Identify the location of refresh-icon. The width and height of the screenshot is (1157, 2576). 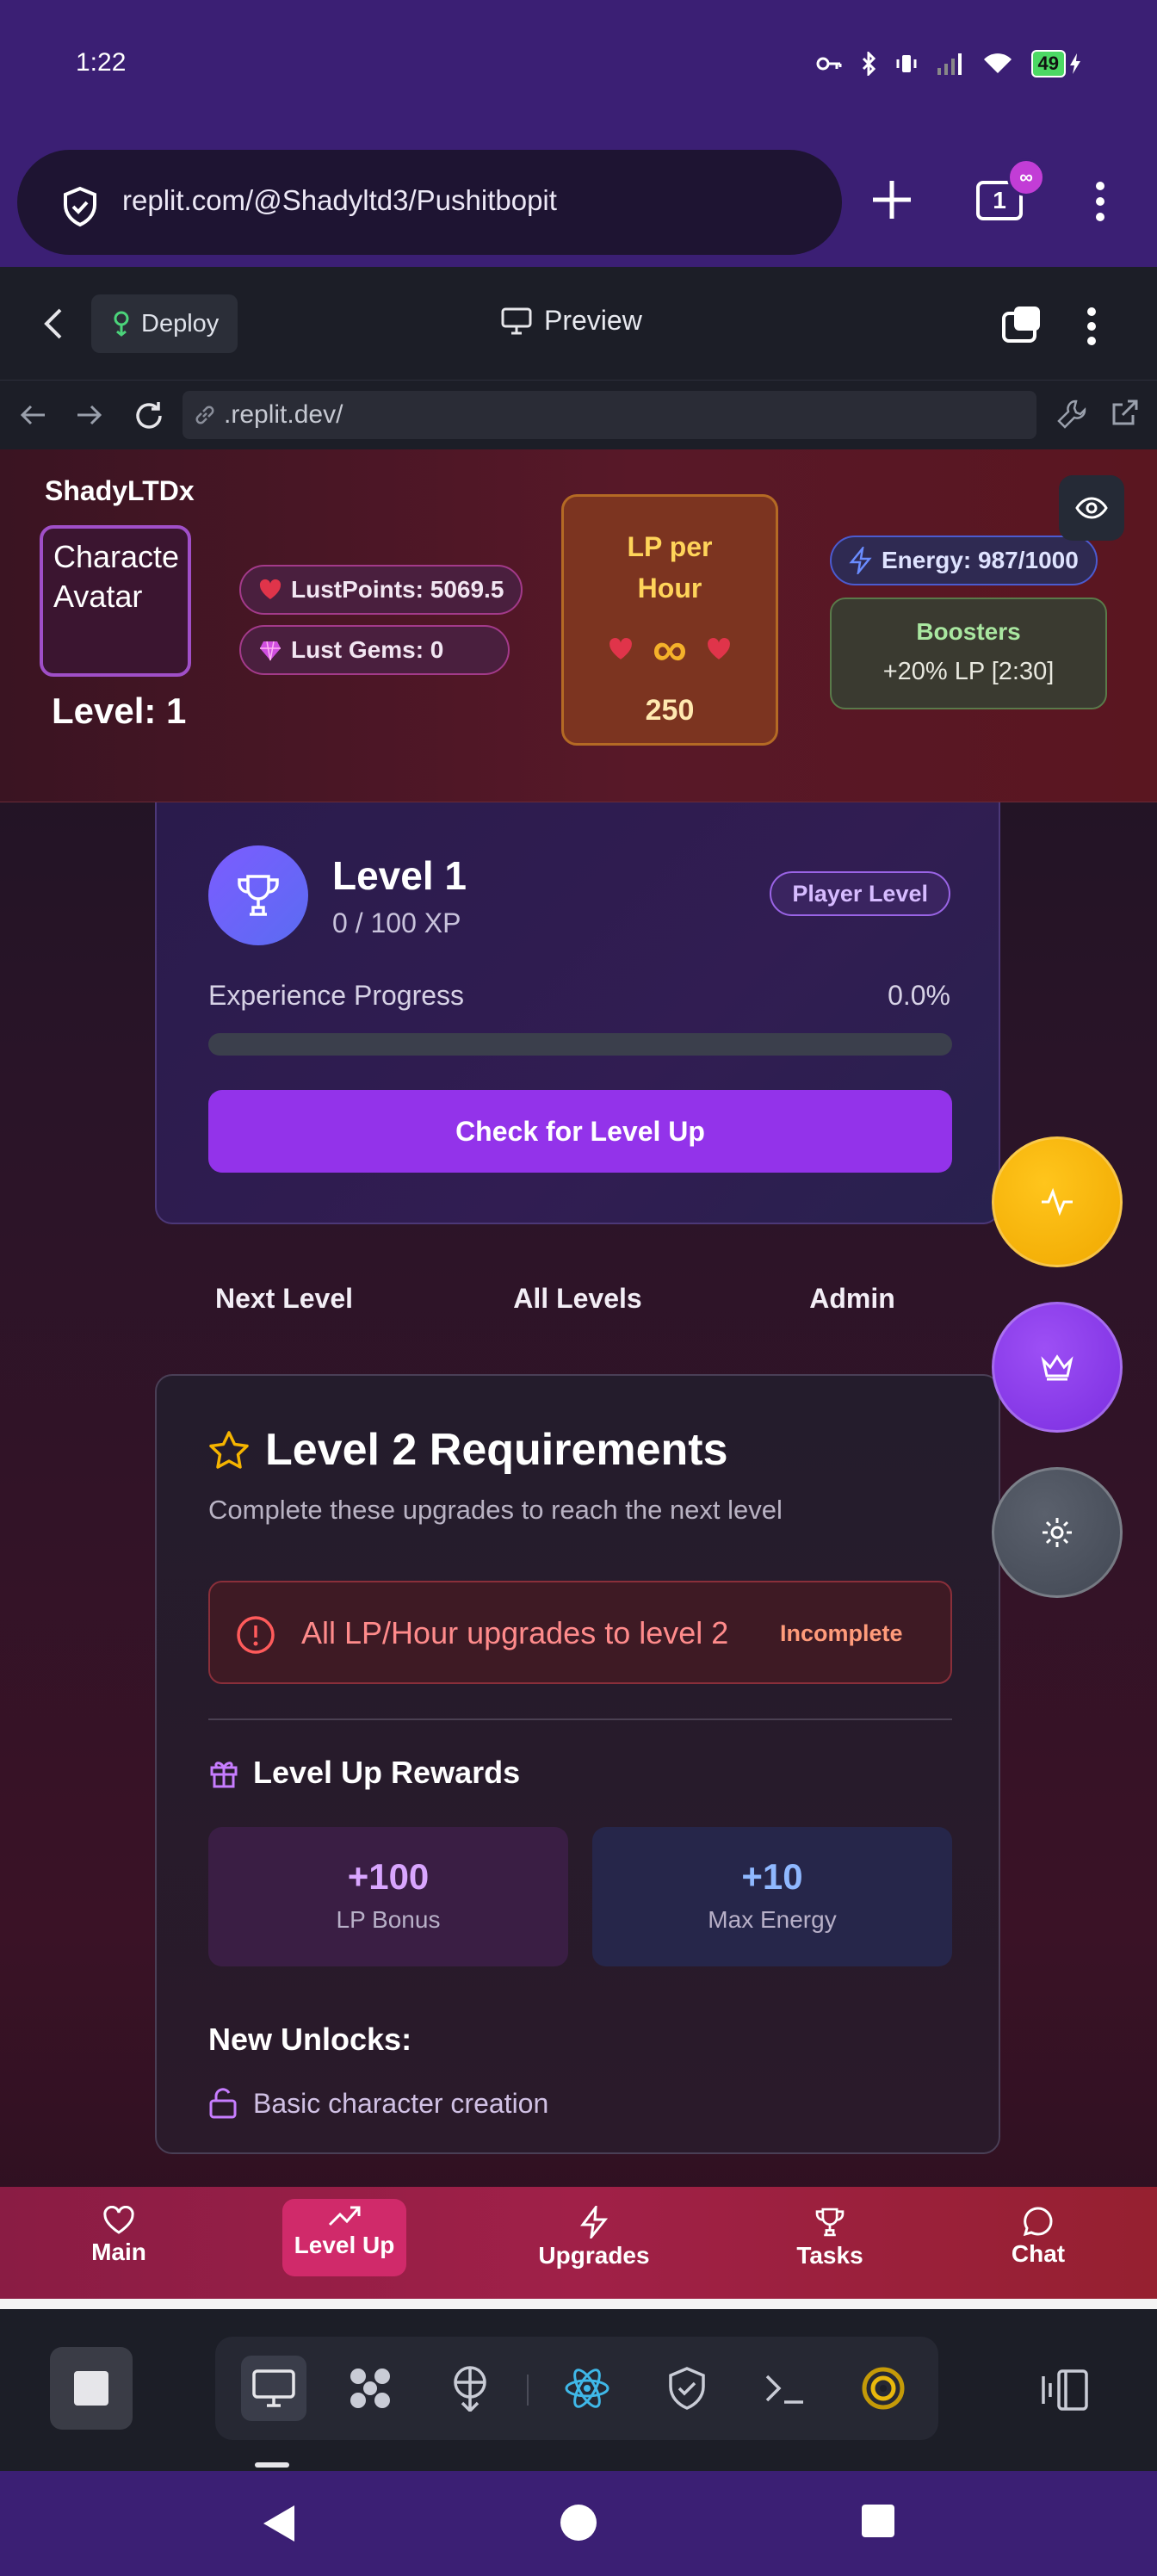
(149, 415).